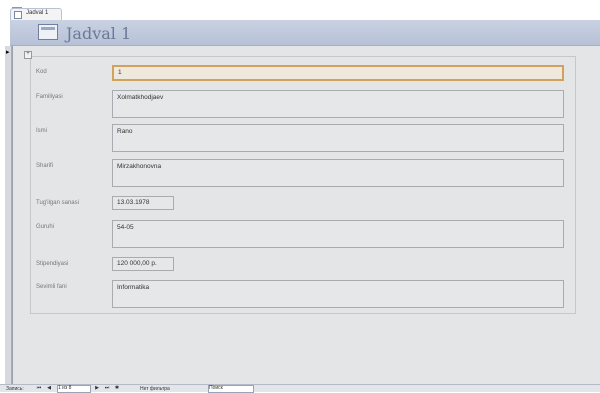 This screenshot has width=600, height=393. Describe the element at coordinates (45, 166) in the screenshot. I see `field-label: Sharifi` at that location.